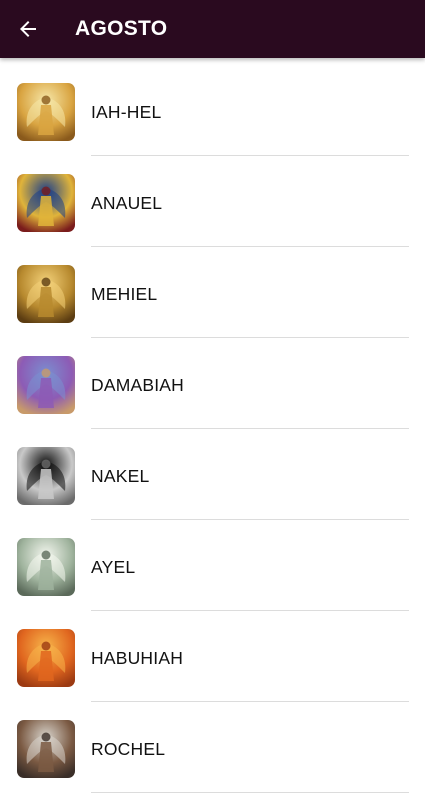 The width and height of the screenshot is (425, 800). What do you see at coordinates (121, 28) in the screenshot?
I see `page-title: AGOSTO` at bounding box center [121, 28].